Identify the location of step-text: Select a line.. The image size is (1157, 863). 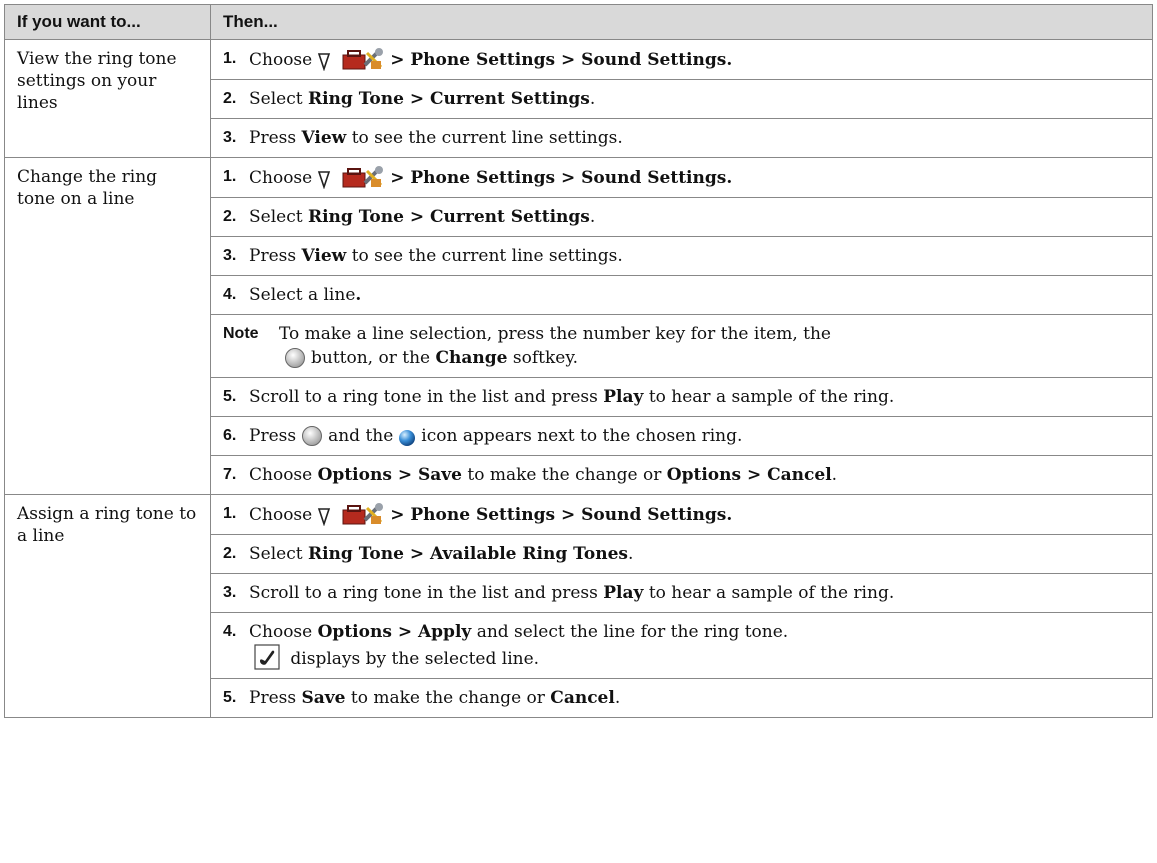
(305, 295).